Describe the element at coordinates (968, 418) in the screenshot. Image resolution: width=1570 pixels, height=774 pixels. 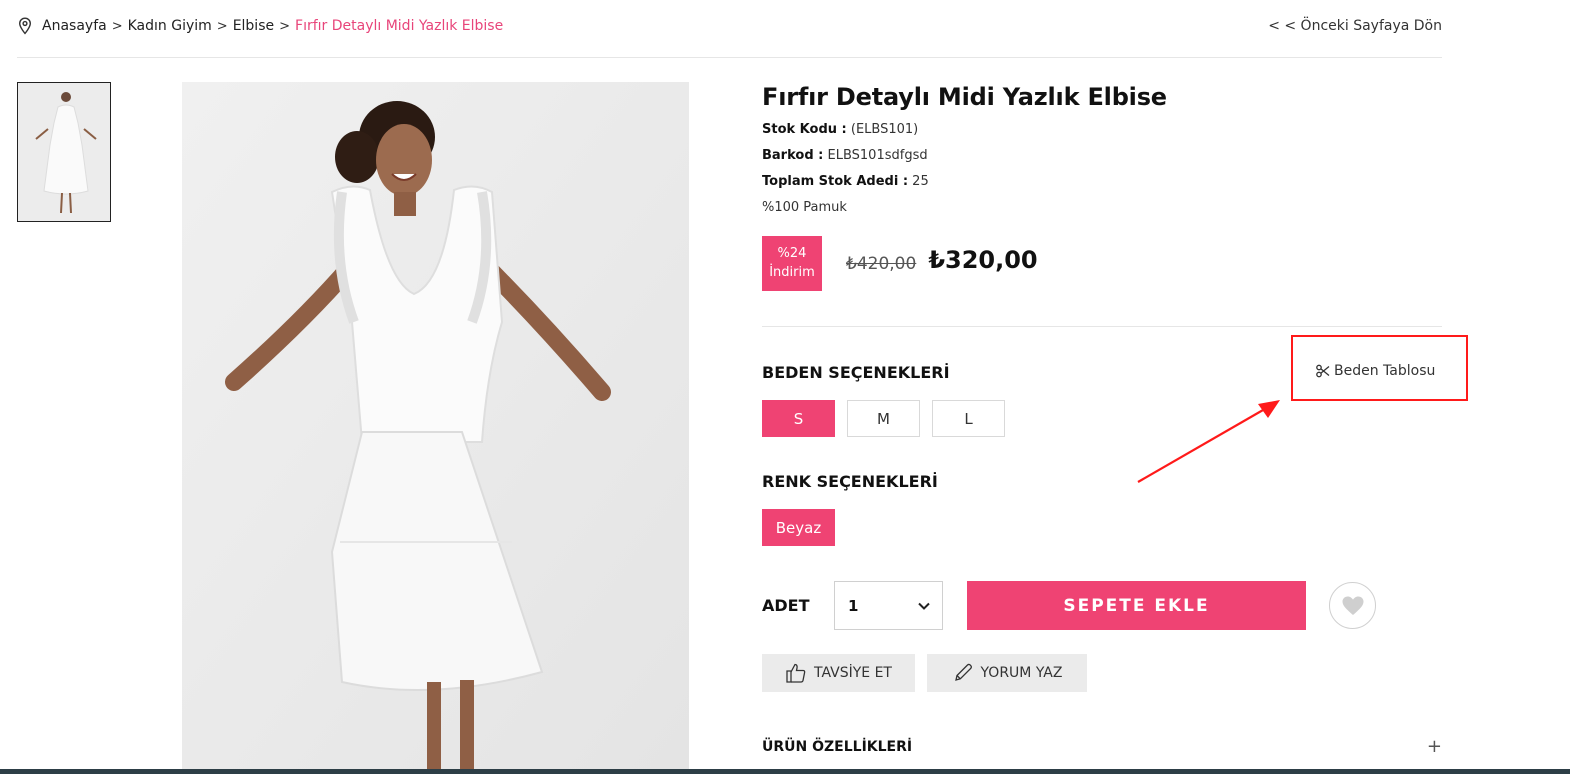
I see `size-option-l: L` at that location.